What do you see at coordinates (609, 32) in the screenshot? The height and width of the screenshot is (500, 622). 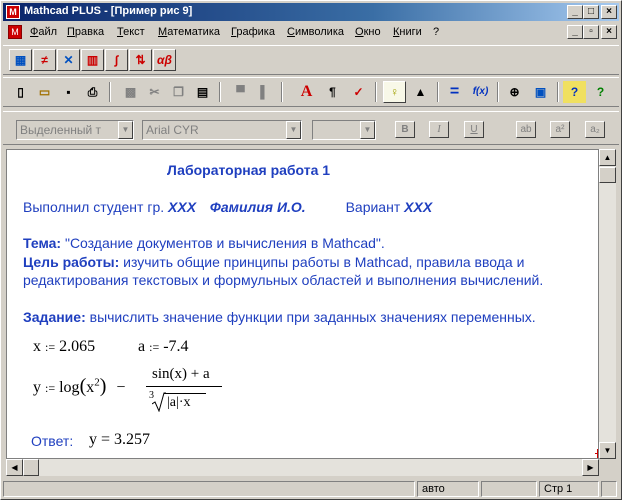 I see `doc-close-button: ×` at bounding box center [609, 32].